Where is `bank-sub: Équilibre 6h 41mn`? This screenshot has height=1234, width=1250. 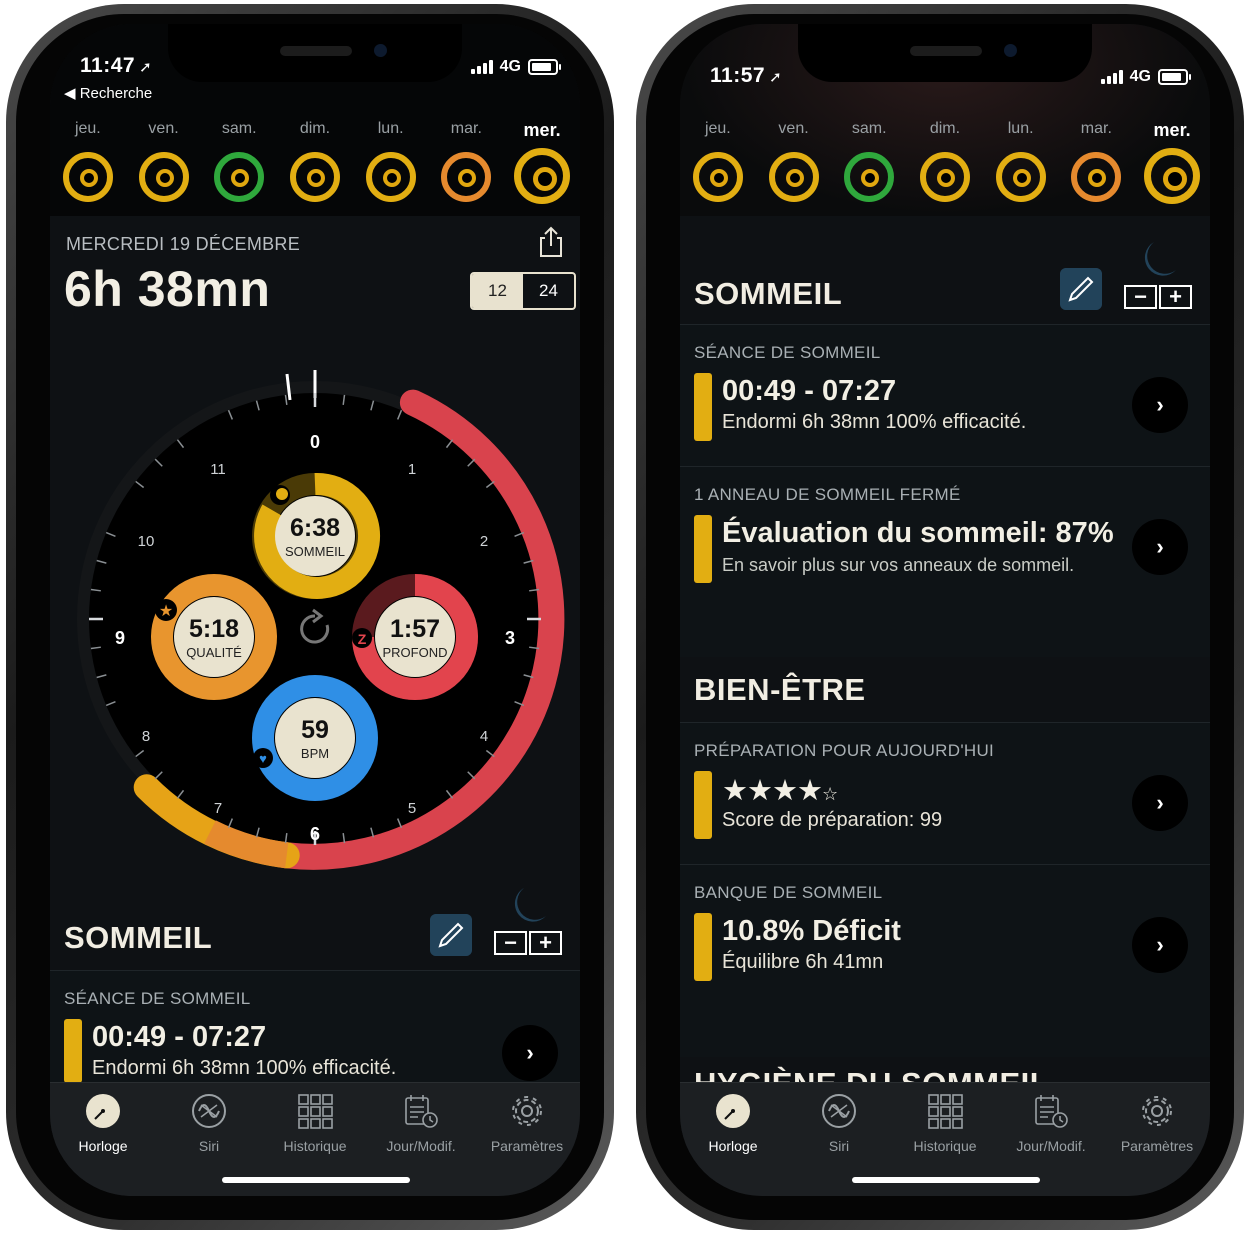 bank-sub: Équilibre 6h 41mn is located at coordinates (803, 962).